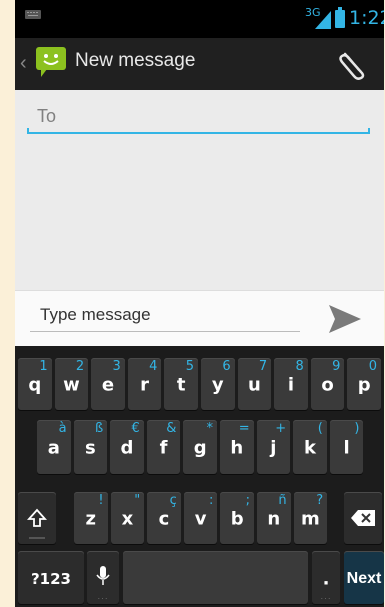 This screenshot has height=607, width=385. I want to click on key-hint: *, so click(209, 428).